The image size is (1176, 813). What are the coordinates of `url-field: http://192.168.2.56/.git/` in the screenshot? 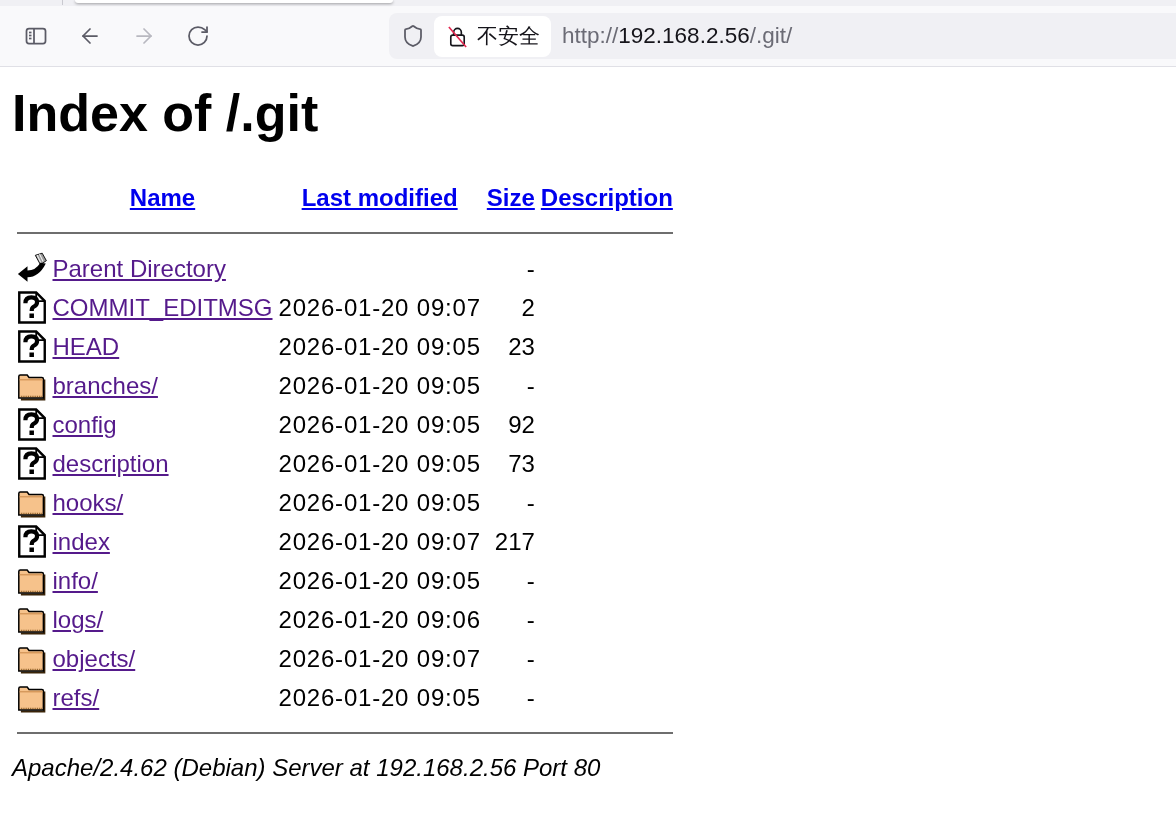 It's located at (677, 36).